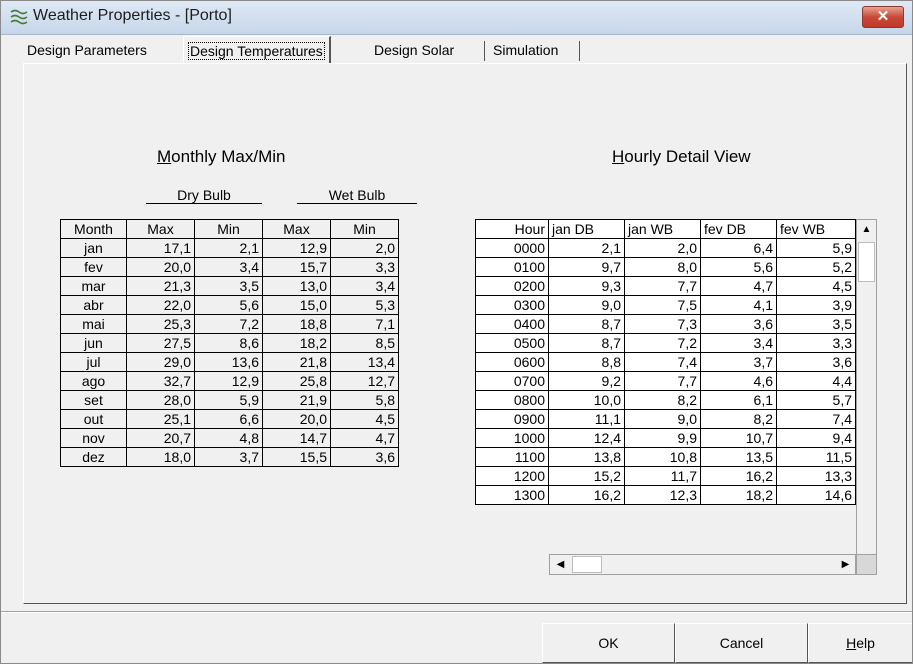 This screenshot has width=913, height=664. I want to click on tab-design-parameters: Design Parameters, so click(87, 51).